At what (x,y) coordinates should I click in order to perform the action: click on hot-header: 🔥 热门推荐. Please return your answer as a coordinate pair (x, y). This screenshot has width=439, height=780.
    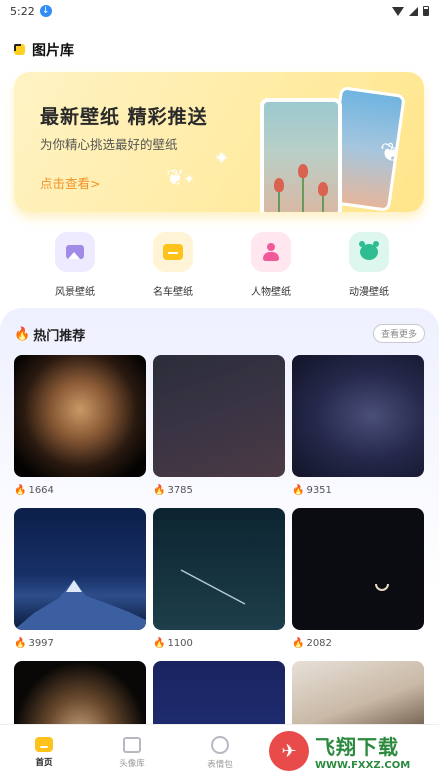
    Looking at the image, I should click on (49, 334).